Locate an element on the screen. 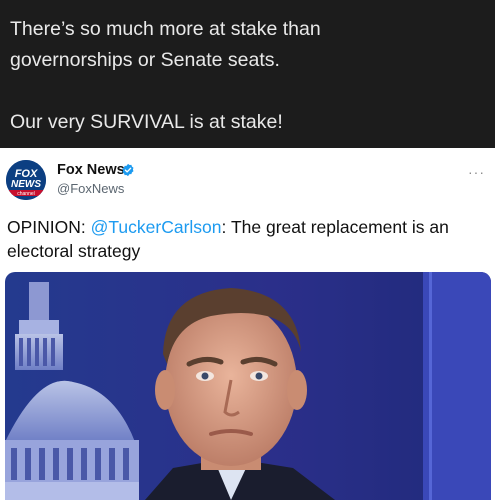 This screenshot has height=500, width=495. post-line: governorships or Senate seats. is located at coordinates (145, 60).